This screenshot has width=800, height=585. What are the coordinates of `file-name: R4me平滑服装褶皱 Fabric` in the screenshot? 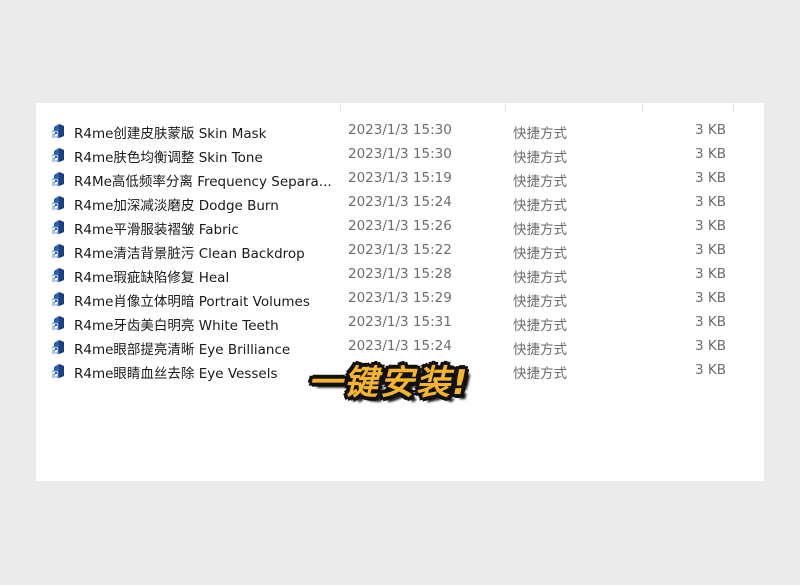 It's located at (156, 230).